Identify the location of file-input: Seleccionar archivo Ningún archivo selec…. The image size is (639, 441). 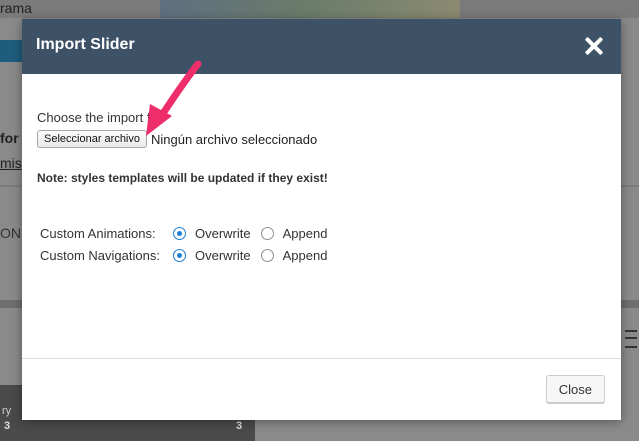
(177, 139).